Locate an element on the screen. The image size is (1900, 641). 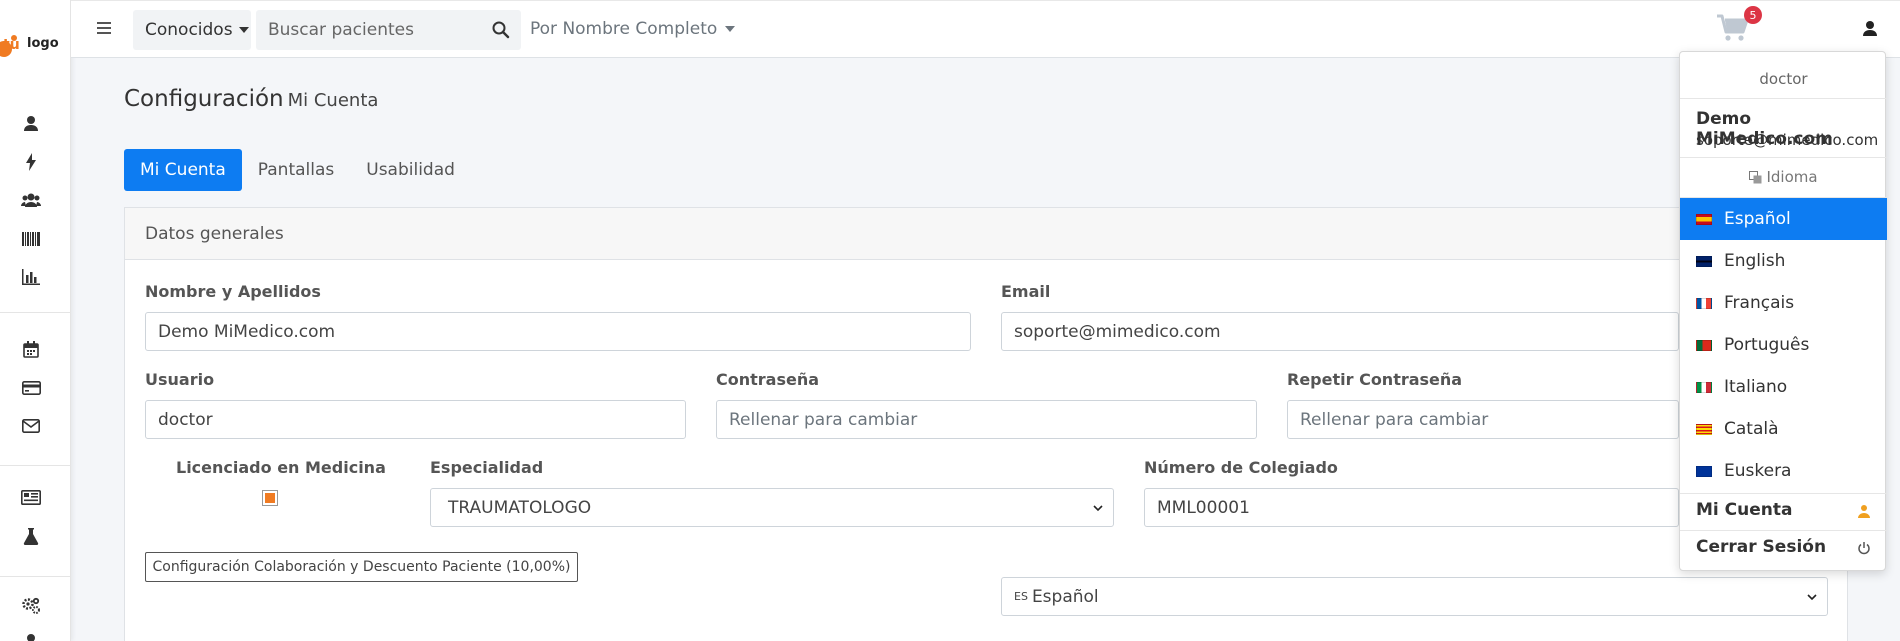
page-title: Configuración Mi Cuenta is located at coordinates (251, 99).